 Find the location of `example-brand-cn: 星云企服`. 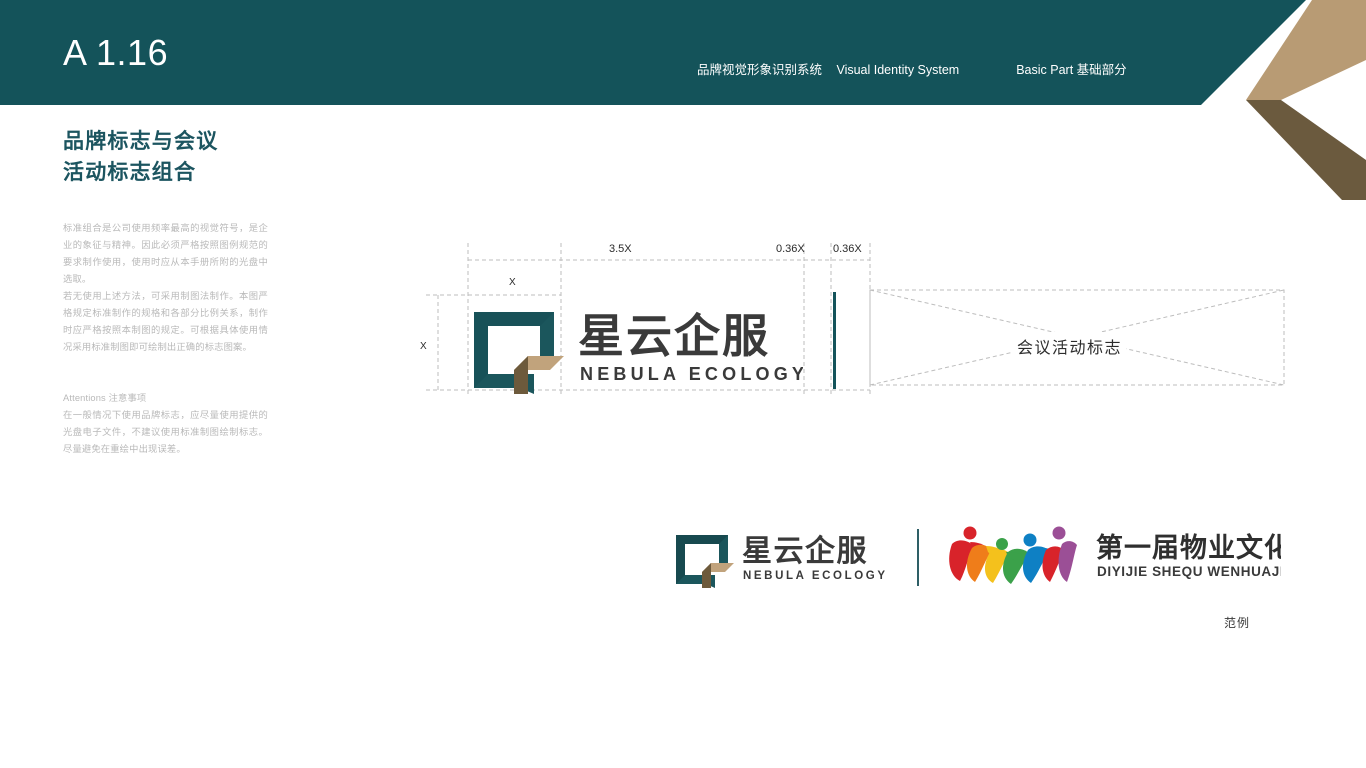

example-brand-cn: 星云企服 is located at coordinates (805, 551).